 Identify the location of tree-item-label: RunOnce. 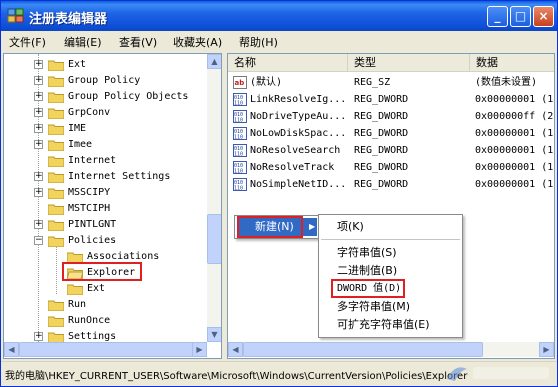
(89, 320).